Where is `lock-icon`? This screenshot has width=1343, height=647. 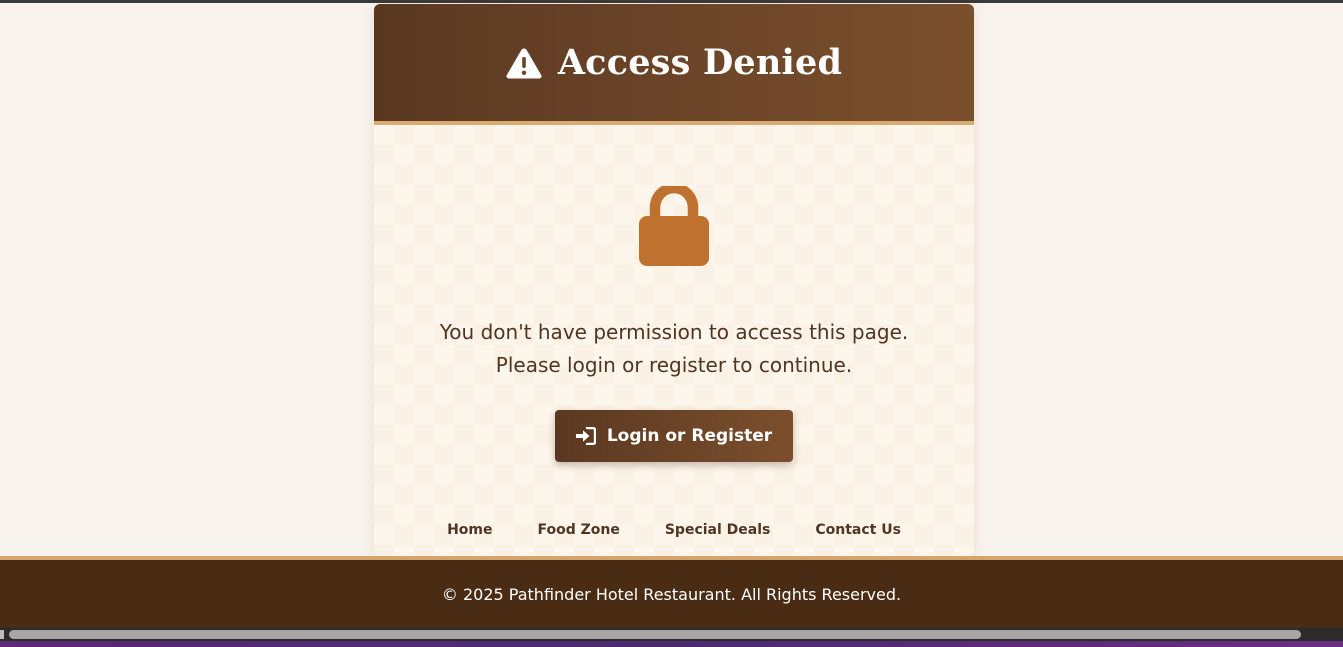
lock-icon is located at coordinates (674, 226).